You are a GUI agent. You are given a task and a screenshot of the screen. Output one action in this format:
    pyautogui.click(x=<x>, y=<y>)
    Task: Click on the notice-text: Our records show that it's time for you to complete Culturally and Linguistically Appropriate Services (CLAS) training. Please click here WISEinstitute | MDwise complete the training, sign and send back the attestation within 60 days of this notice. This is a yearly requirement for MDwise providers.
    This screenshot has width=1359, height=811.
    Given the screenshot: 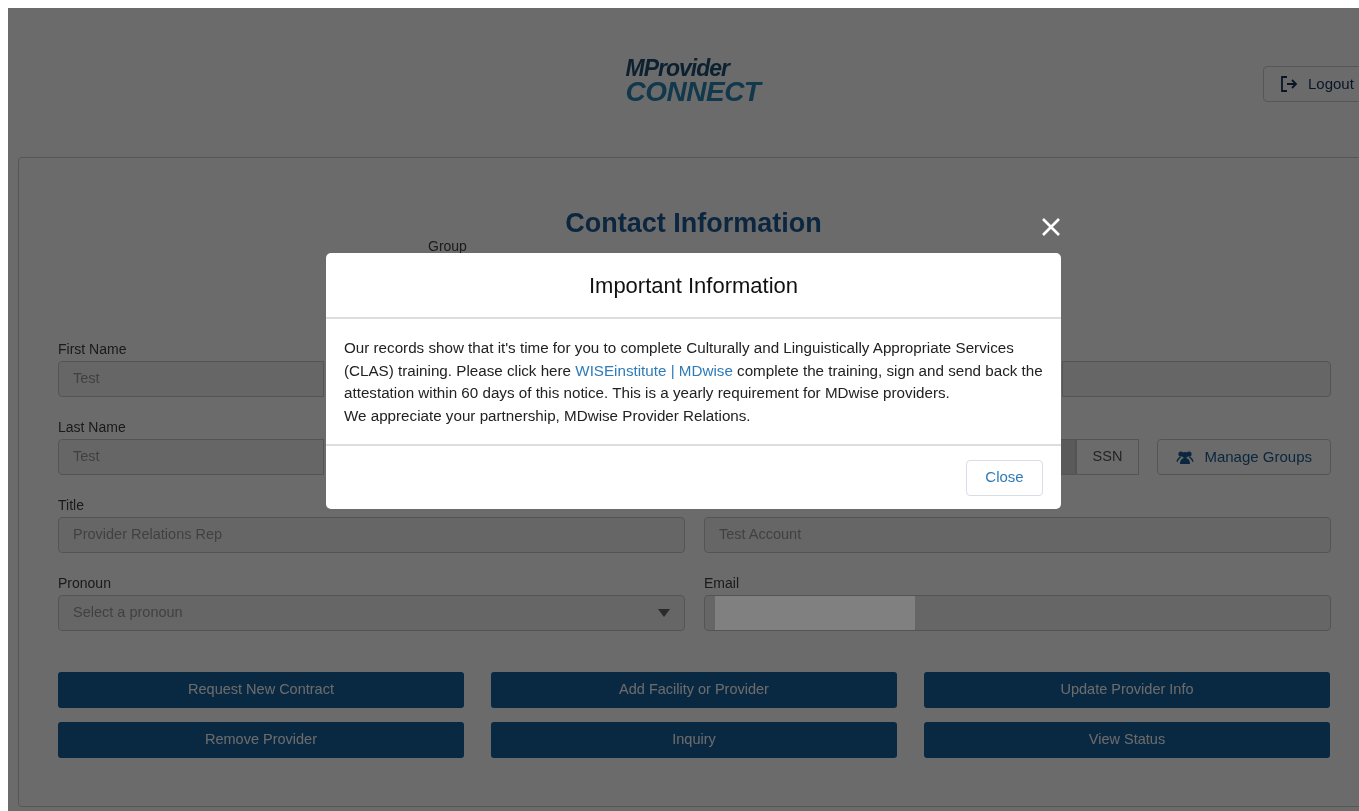 What is the action you would take?
    pyautogui.click(x=694, y=370)
    